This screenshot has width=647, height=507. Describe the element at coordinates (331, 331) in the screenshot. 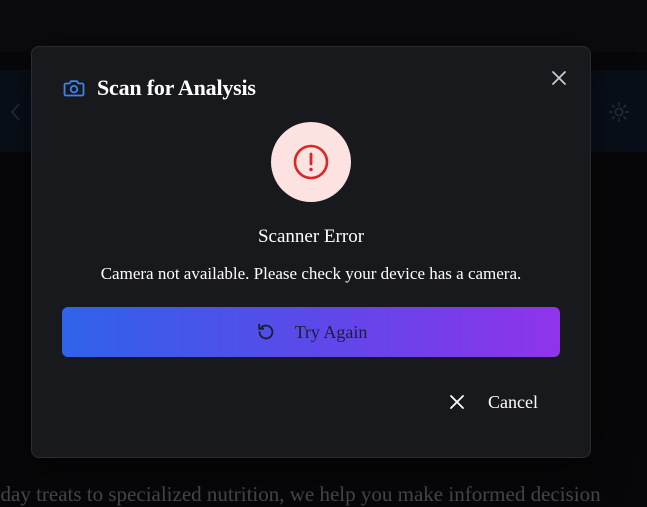

I see `try-again-label: Try Again` at that location.